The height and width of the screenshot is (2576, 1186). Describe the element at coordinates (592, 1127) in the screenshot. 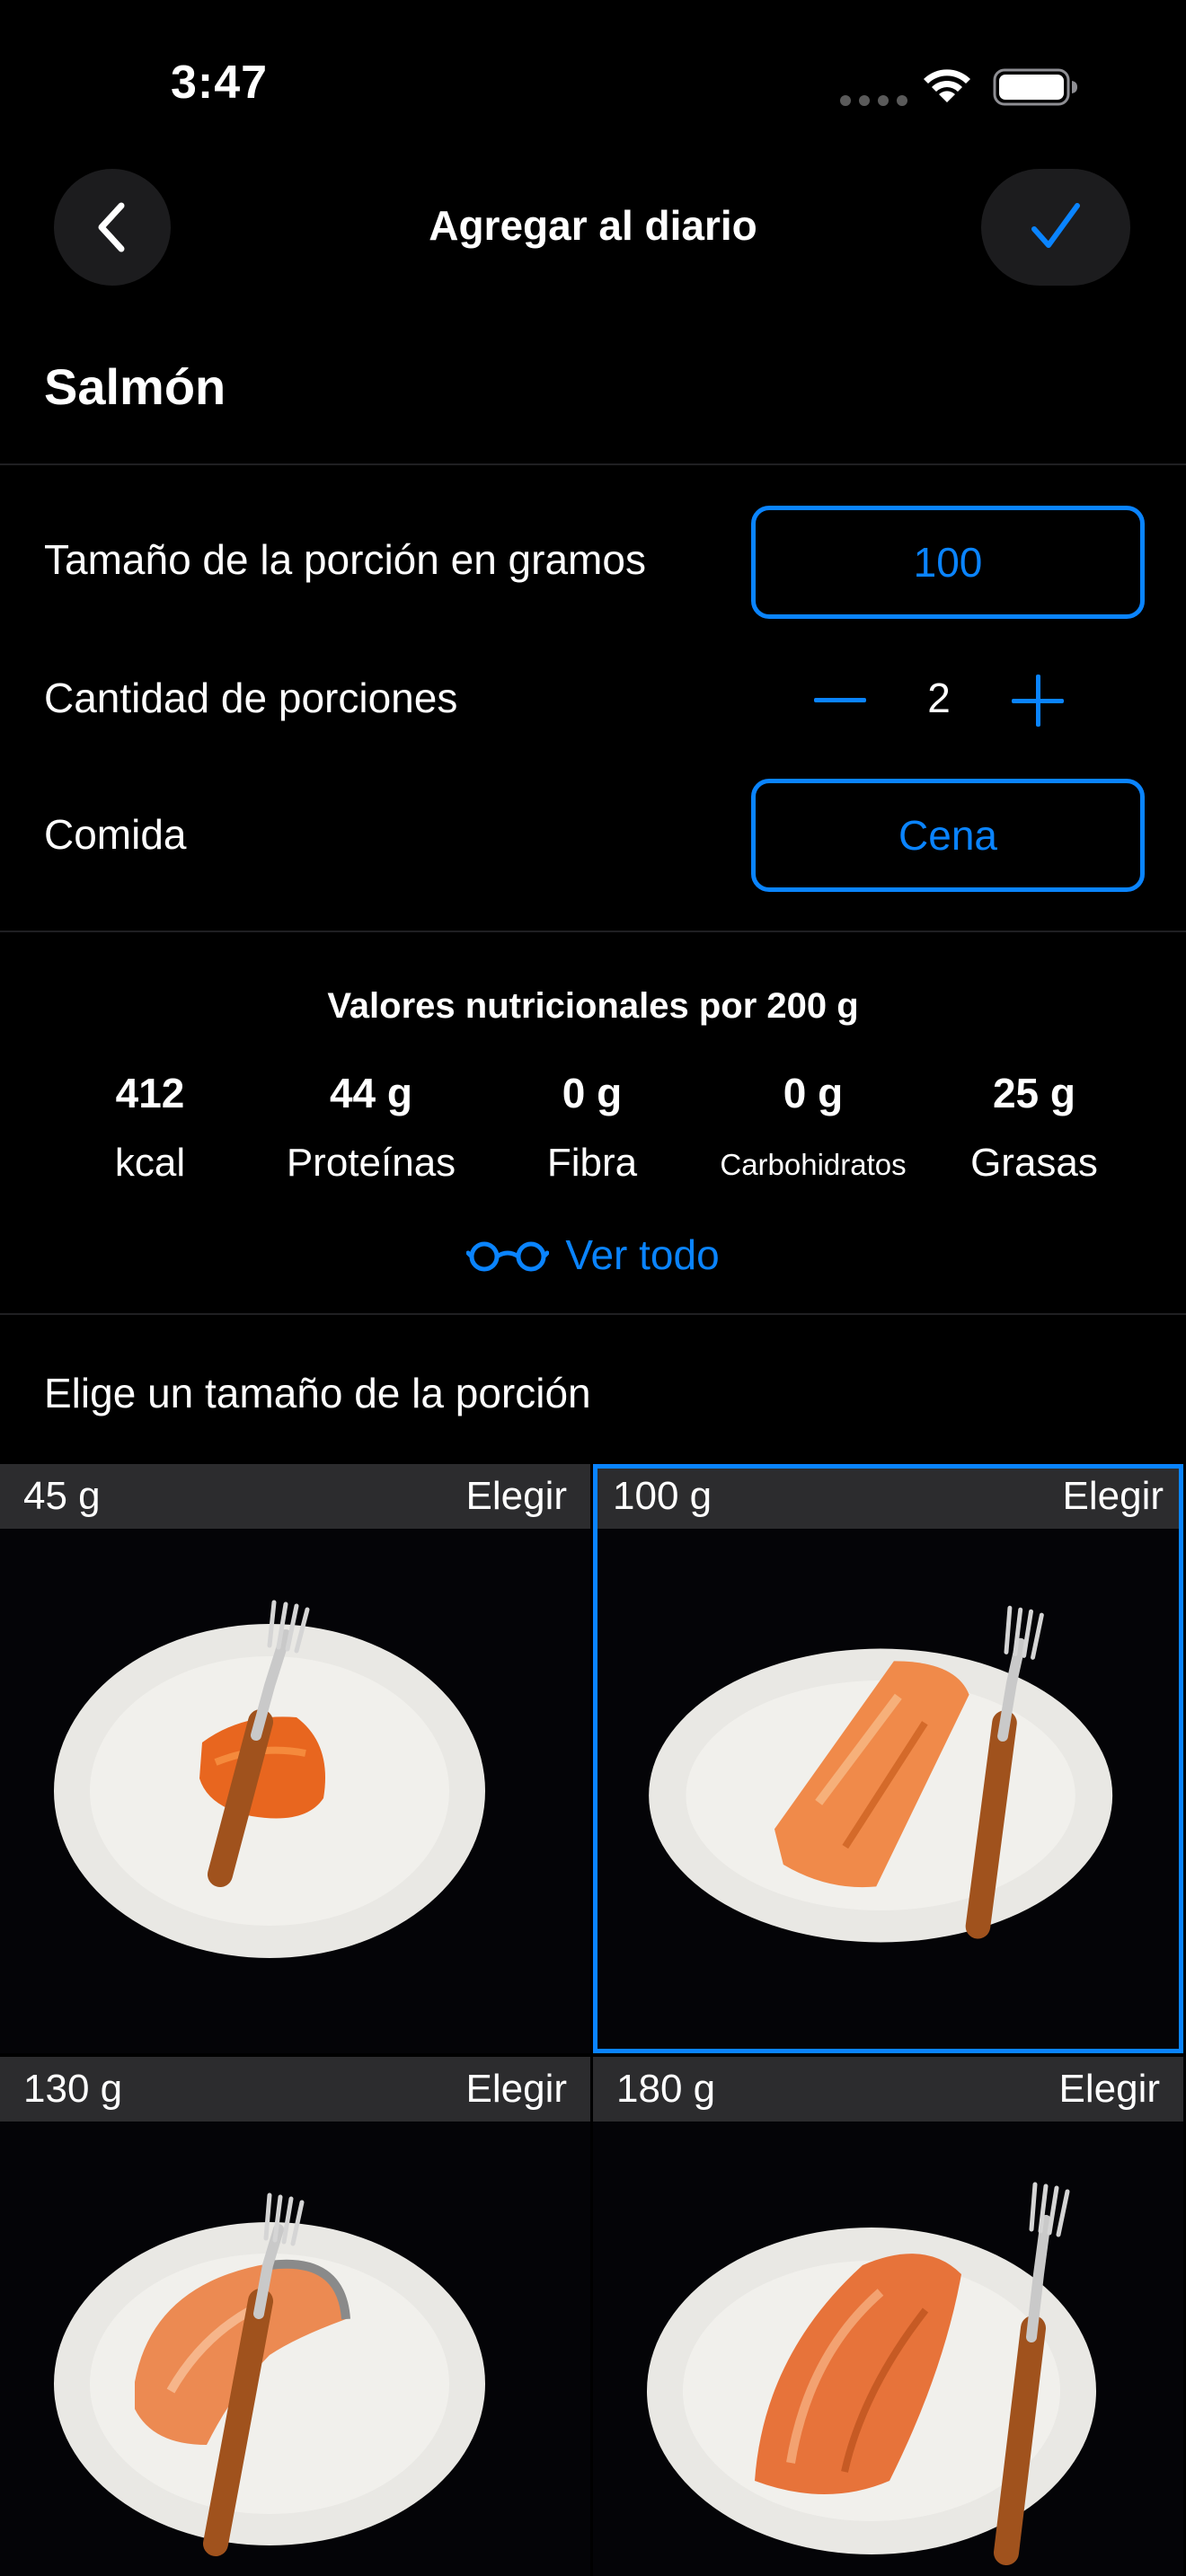

I see `nutrient-fiber: 0 g Fibra` at that location.